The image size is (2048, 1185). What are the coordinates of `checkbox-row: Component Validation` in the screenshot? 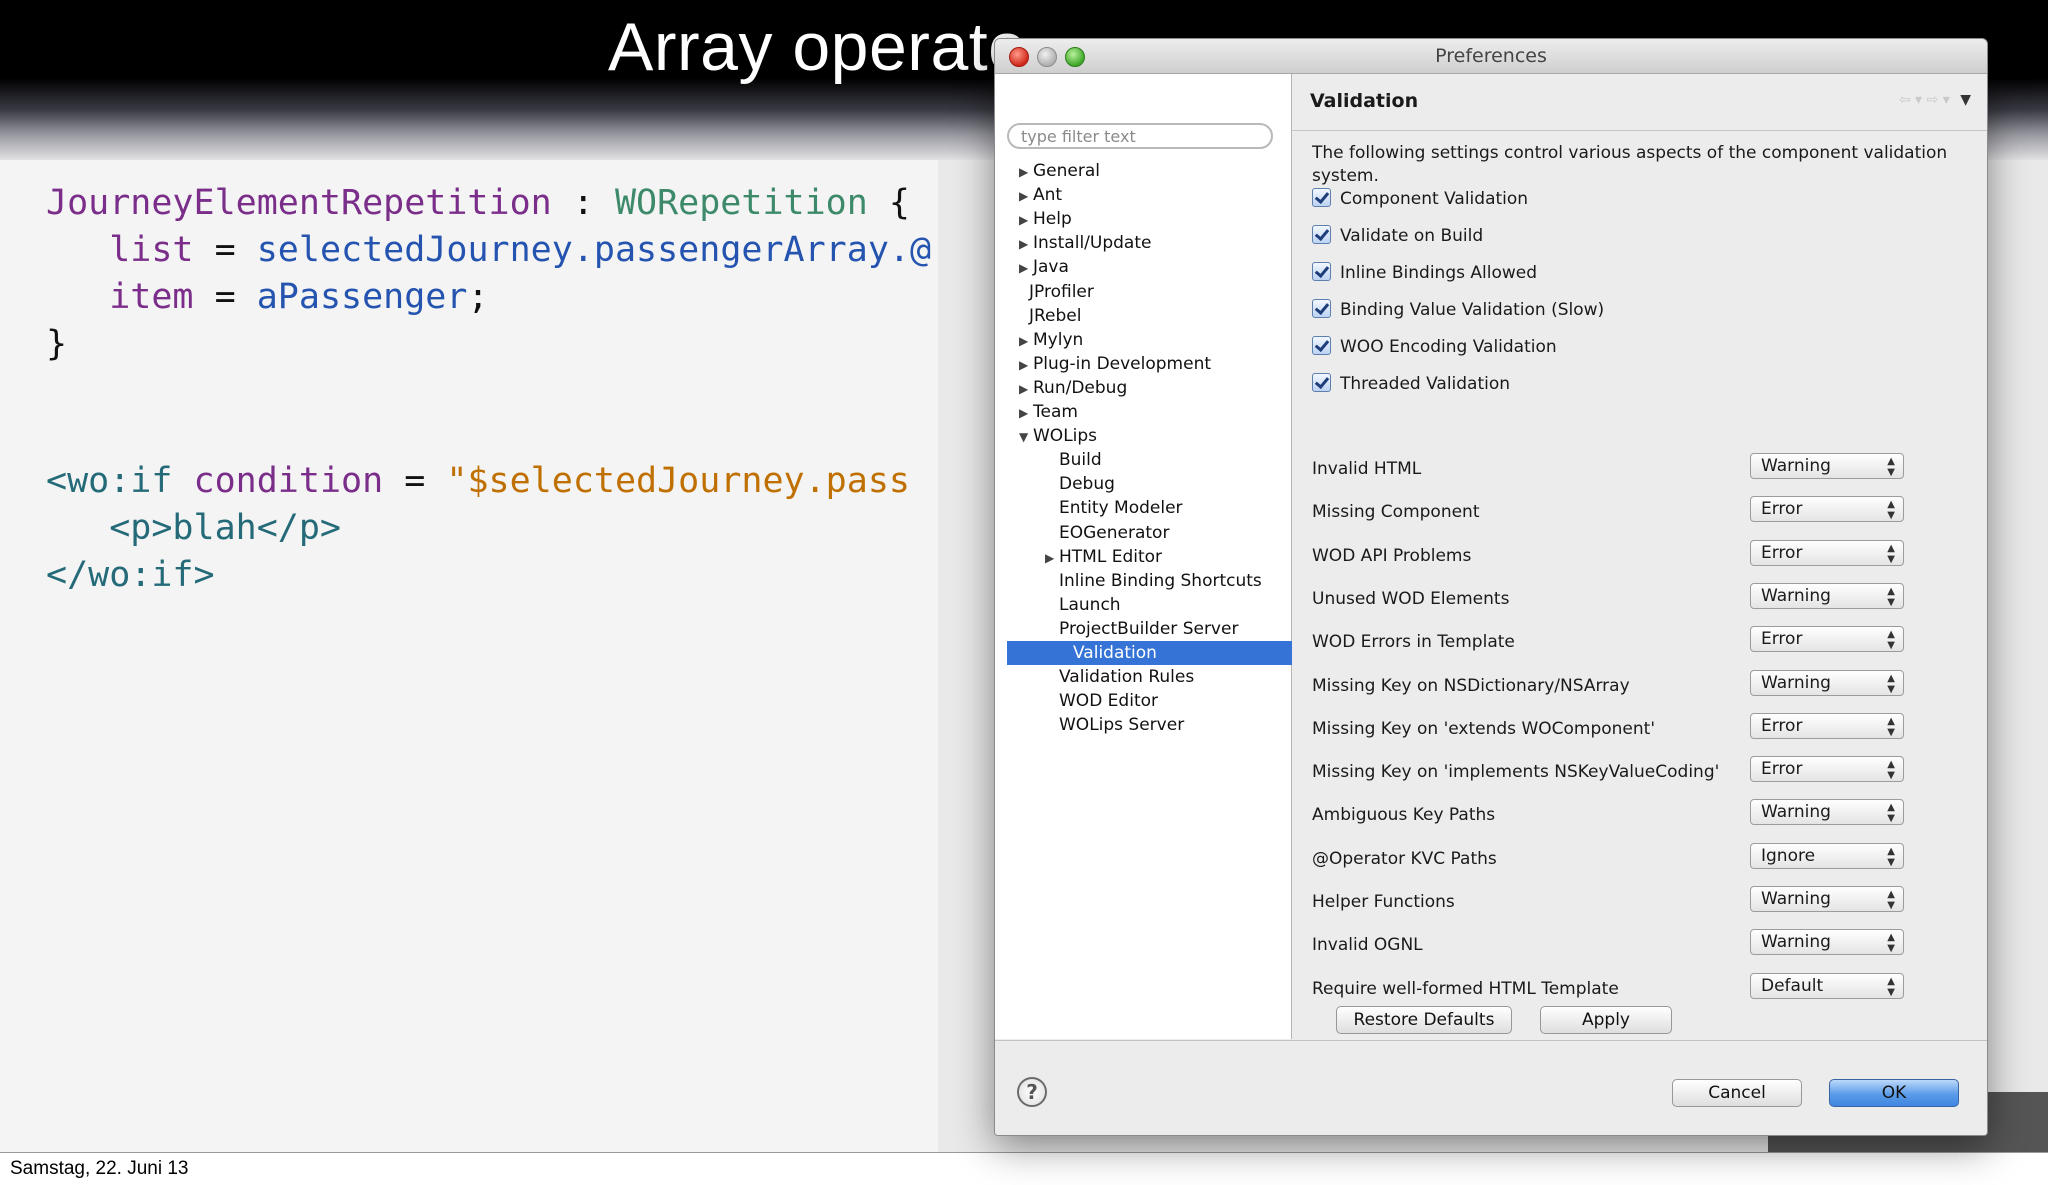 It's located at (1420, 199).